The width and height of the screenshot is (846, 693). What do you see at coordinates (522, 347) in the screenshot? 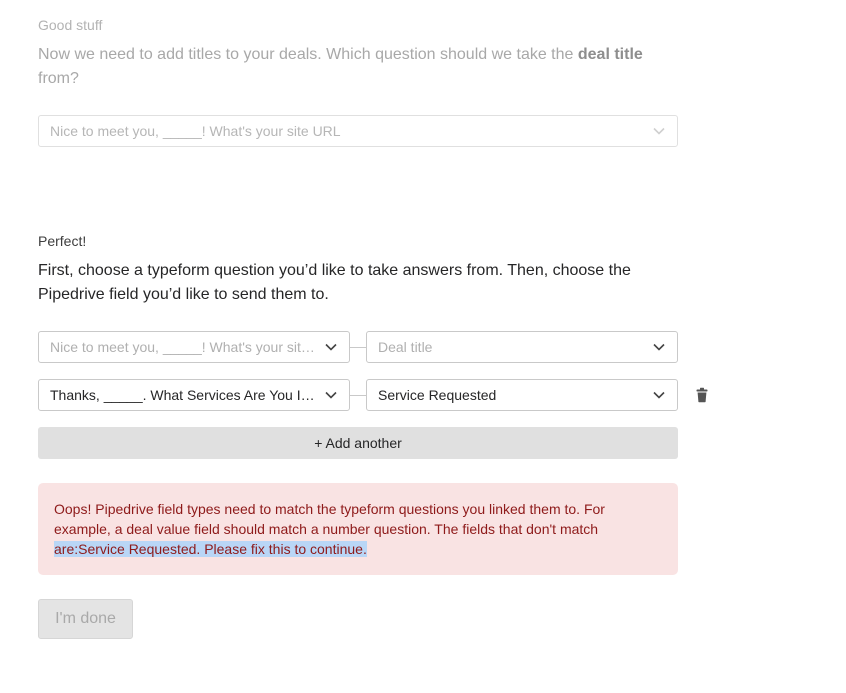
I see `mapping-row-1-field-select: Deal title` at bounding box center [522, 347].